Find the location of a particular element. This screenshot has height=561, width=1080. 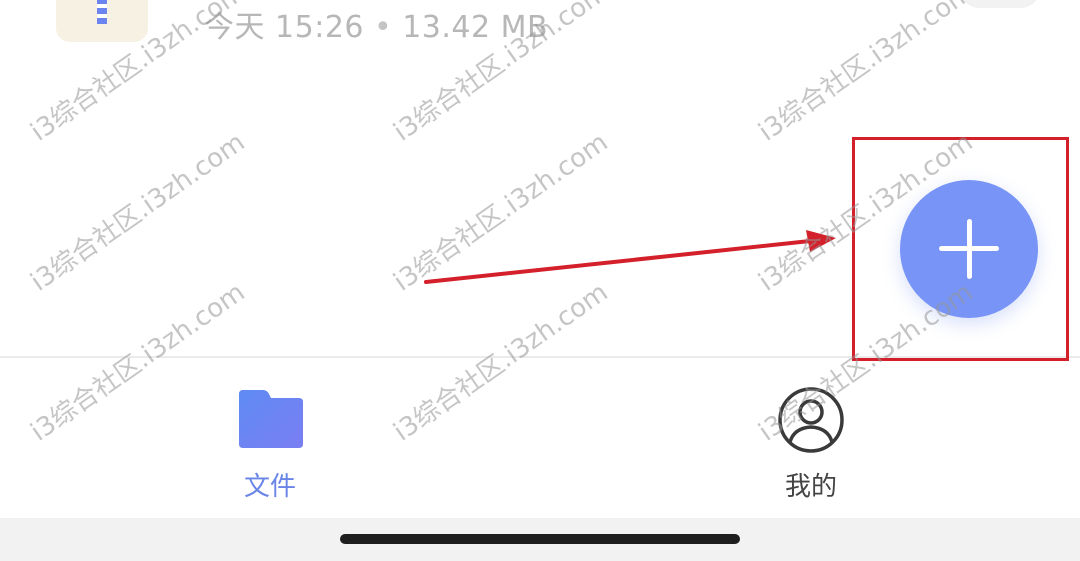

file-date: 今天 15:26 is located at coordinates (284, 27).